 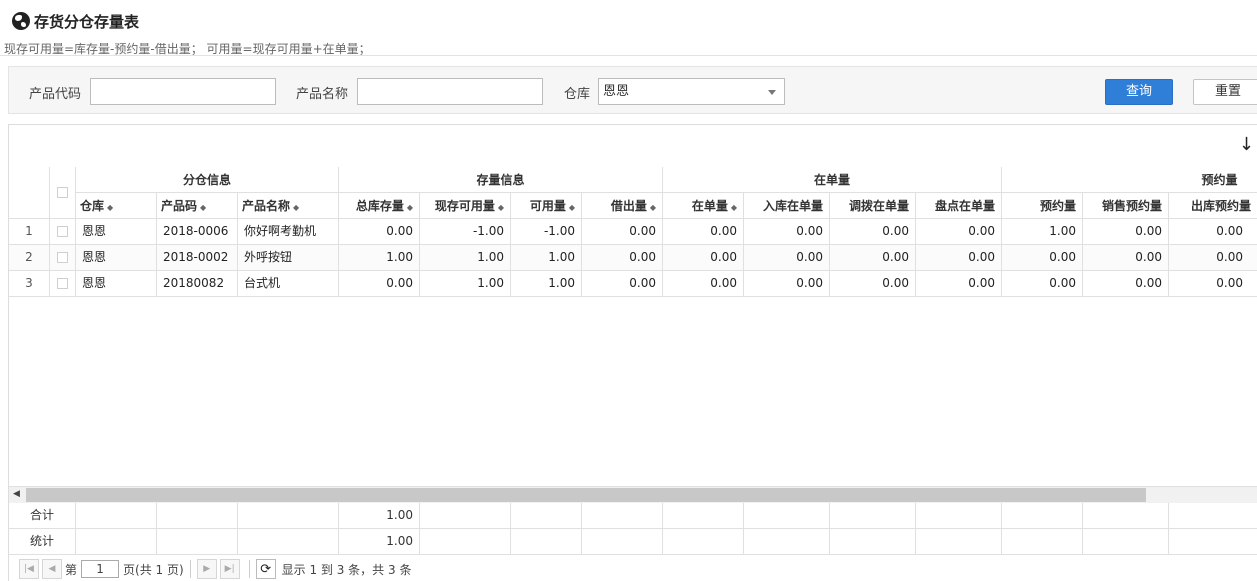 I want to click on col-inbound-in-order: 入库在单量, so click(x=787, y=206).